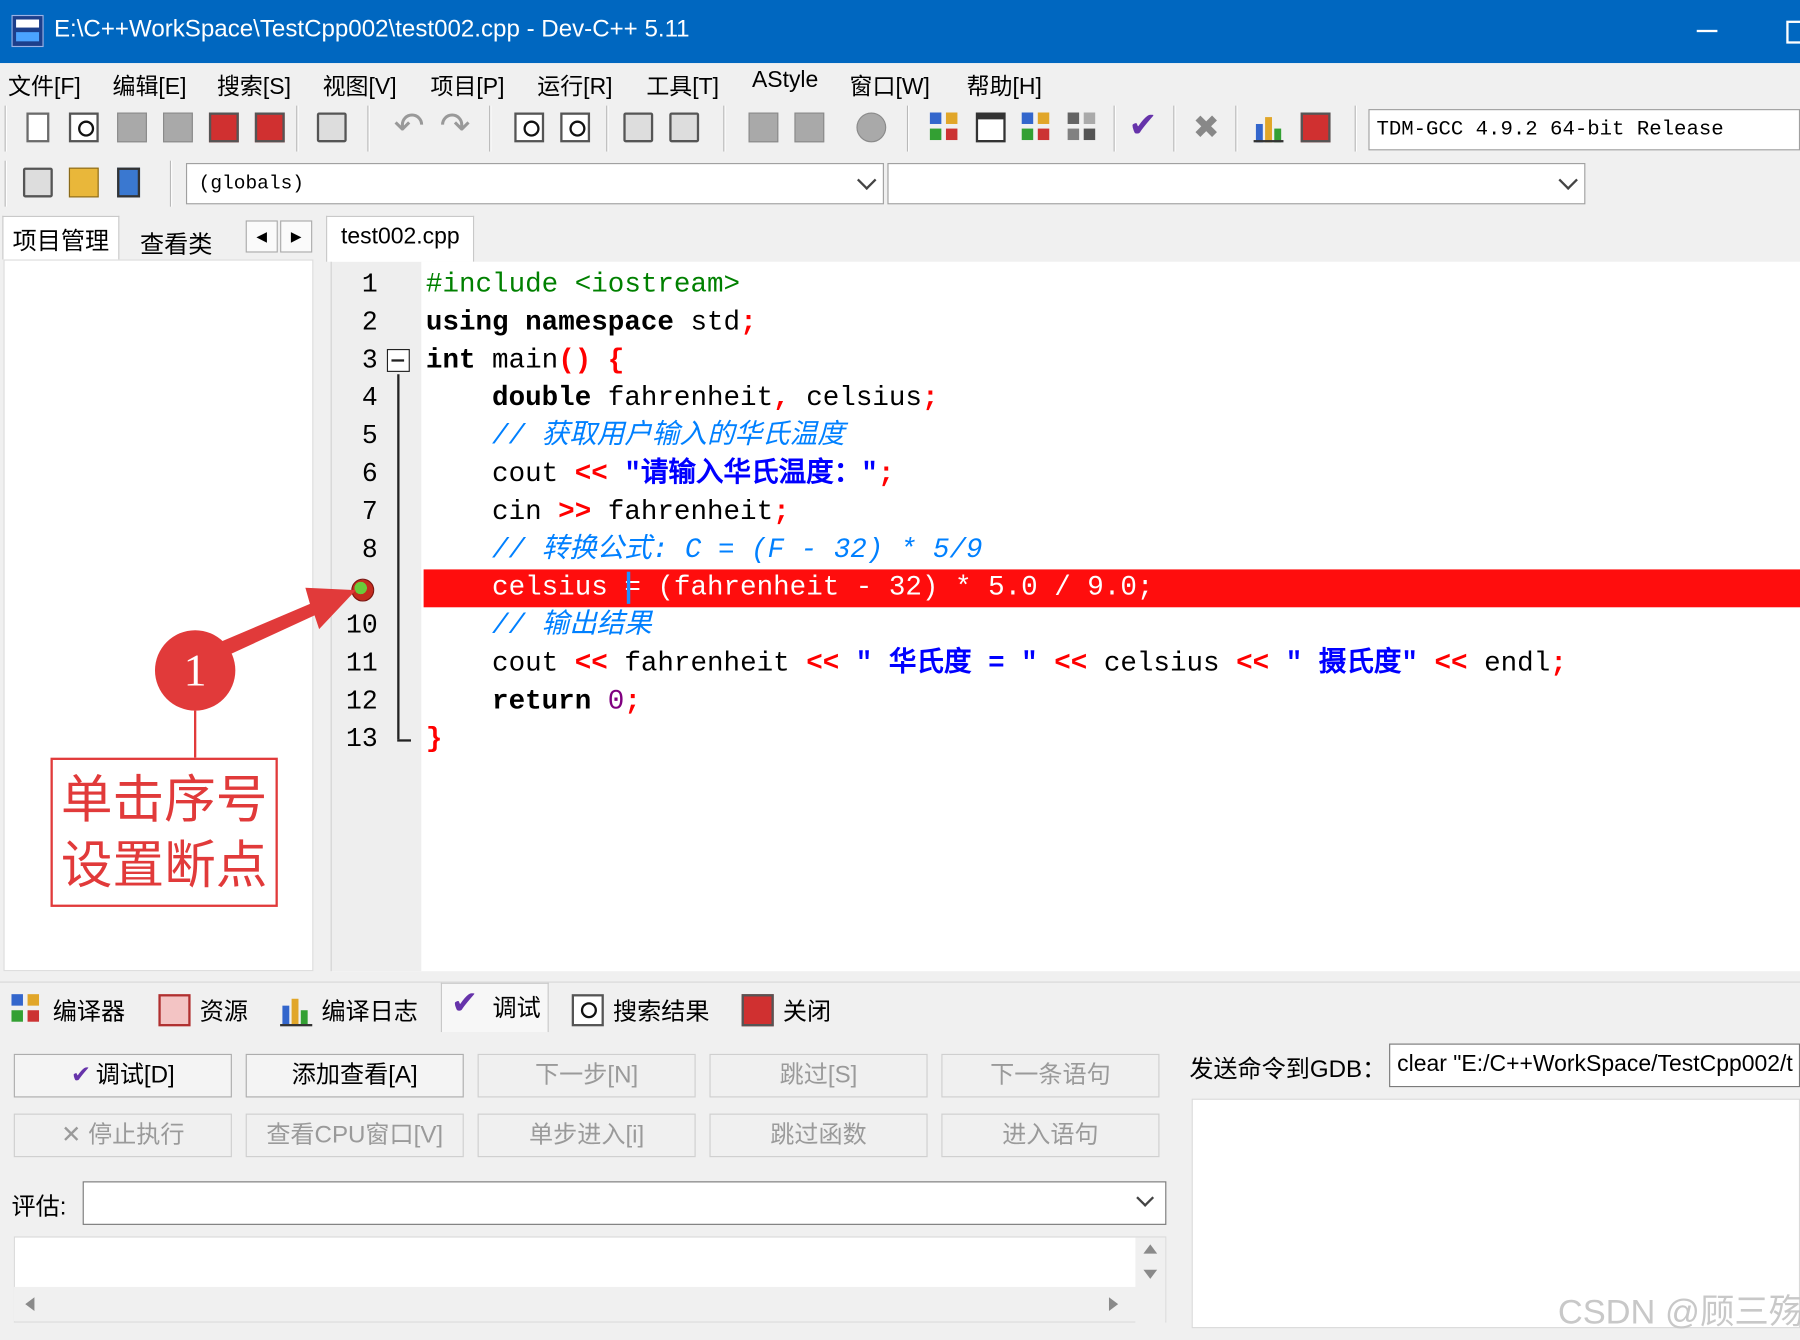 Image resolution: width=1800 pixels, height=1340 pixels. What do you see at coordinates (398, 360) in the screenshot?
I see `fold-collapse-icon` at bounding box center [398, 360].